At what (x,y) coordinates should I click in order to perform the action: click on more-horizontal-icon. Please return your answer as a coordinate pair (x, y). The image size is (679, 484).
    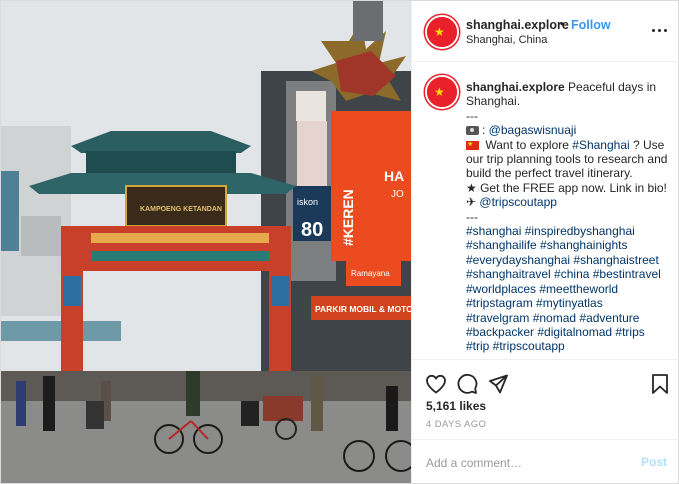
    Looking at the image, I should click on (660, 30).